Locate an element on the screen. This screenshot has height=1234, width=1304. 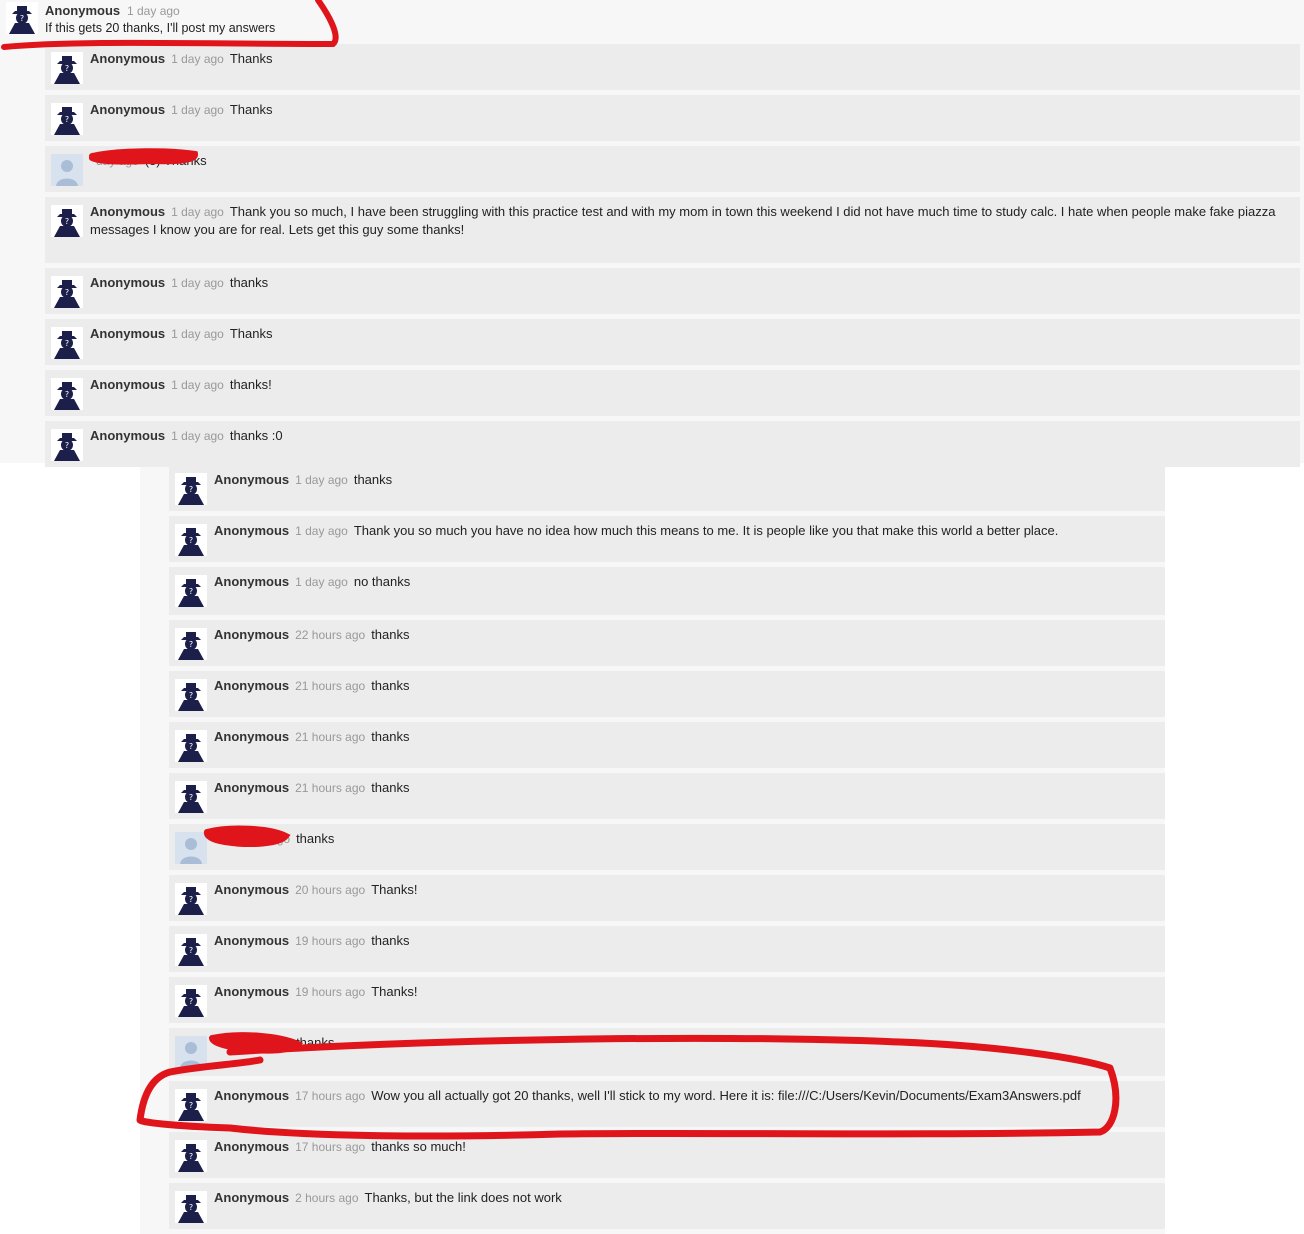
reply-row: ? Anonymous 17 hours ago thanks so much! is located at coordinates (667, 1155).